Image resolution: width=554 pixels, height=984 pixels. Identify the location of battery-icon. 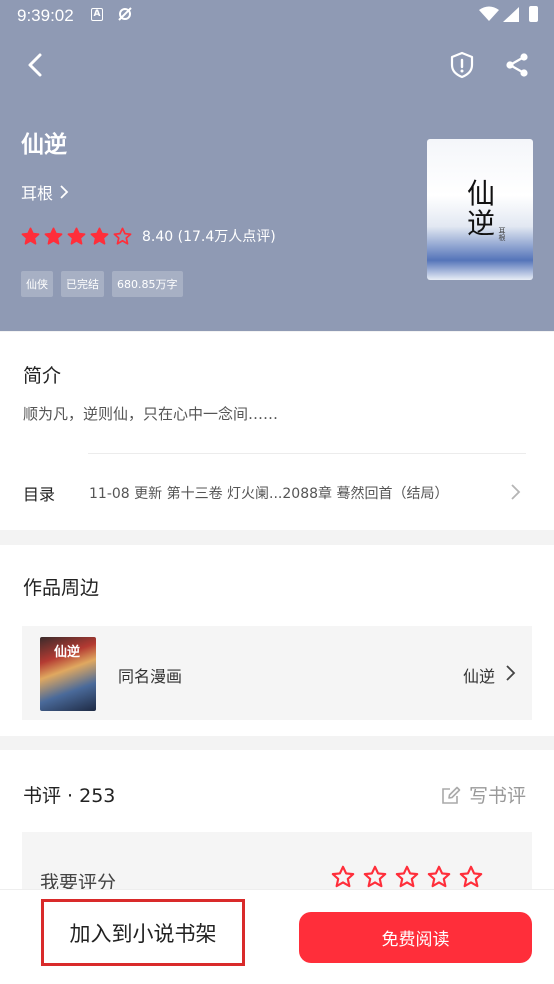
(533, 14).